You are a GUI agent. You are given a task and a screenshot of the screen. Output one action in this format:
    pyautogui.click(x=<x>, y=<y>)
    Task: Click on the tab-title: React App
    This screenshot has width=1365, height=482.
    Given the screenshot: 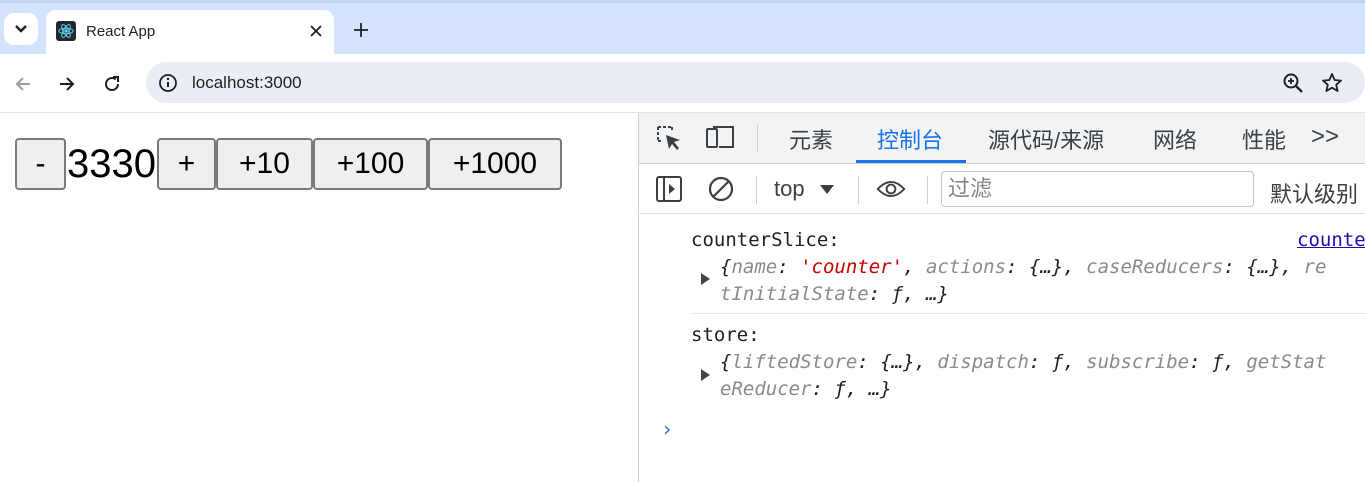 What is the action you would take?
    pyautogui.click(x=121, y=31)
    